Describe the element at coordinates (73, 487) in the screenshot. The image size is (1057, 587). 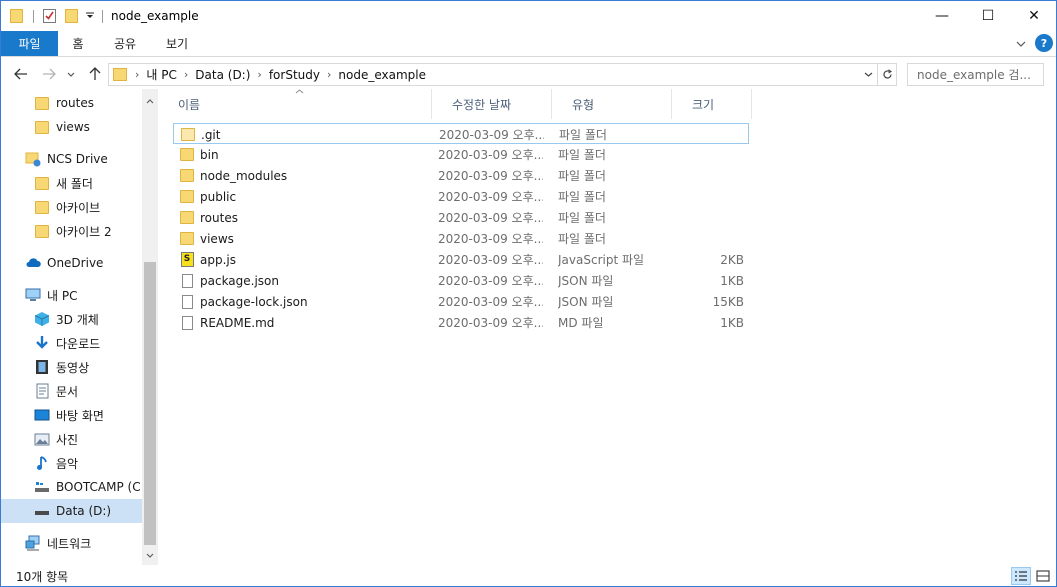
I see `nav-item-bootcamp-drive: BOOTCAMP (C:` at that location.